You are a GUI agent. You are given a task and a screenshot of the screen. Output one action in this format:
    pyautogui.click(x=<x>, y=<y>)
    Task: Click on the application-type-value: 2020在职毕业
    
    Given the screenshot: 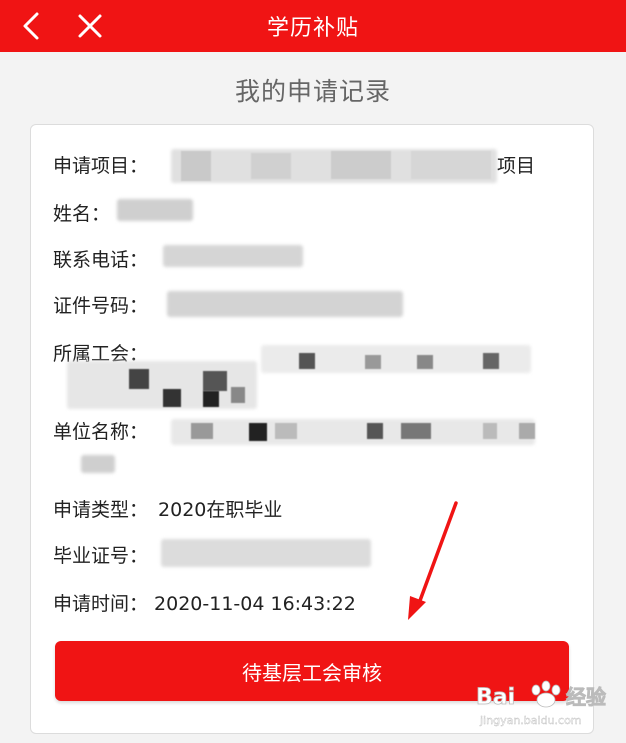 What is the action you would take?
    pyautogui.click(x=220, y=510)
    